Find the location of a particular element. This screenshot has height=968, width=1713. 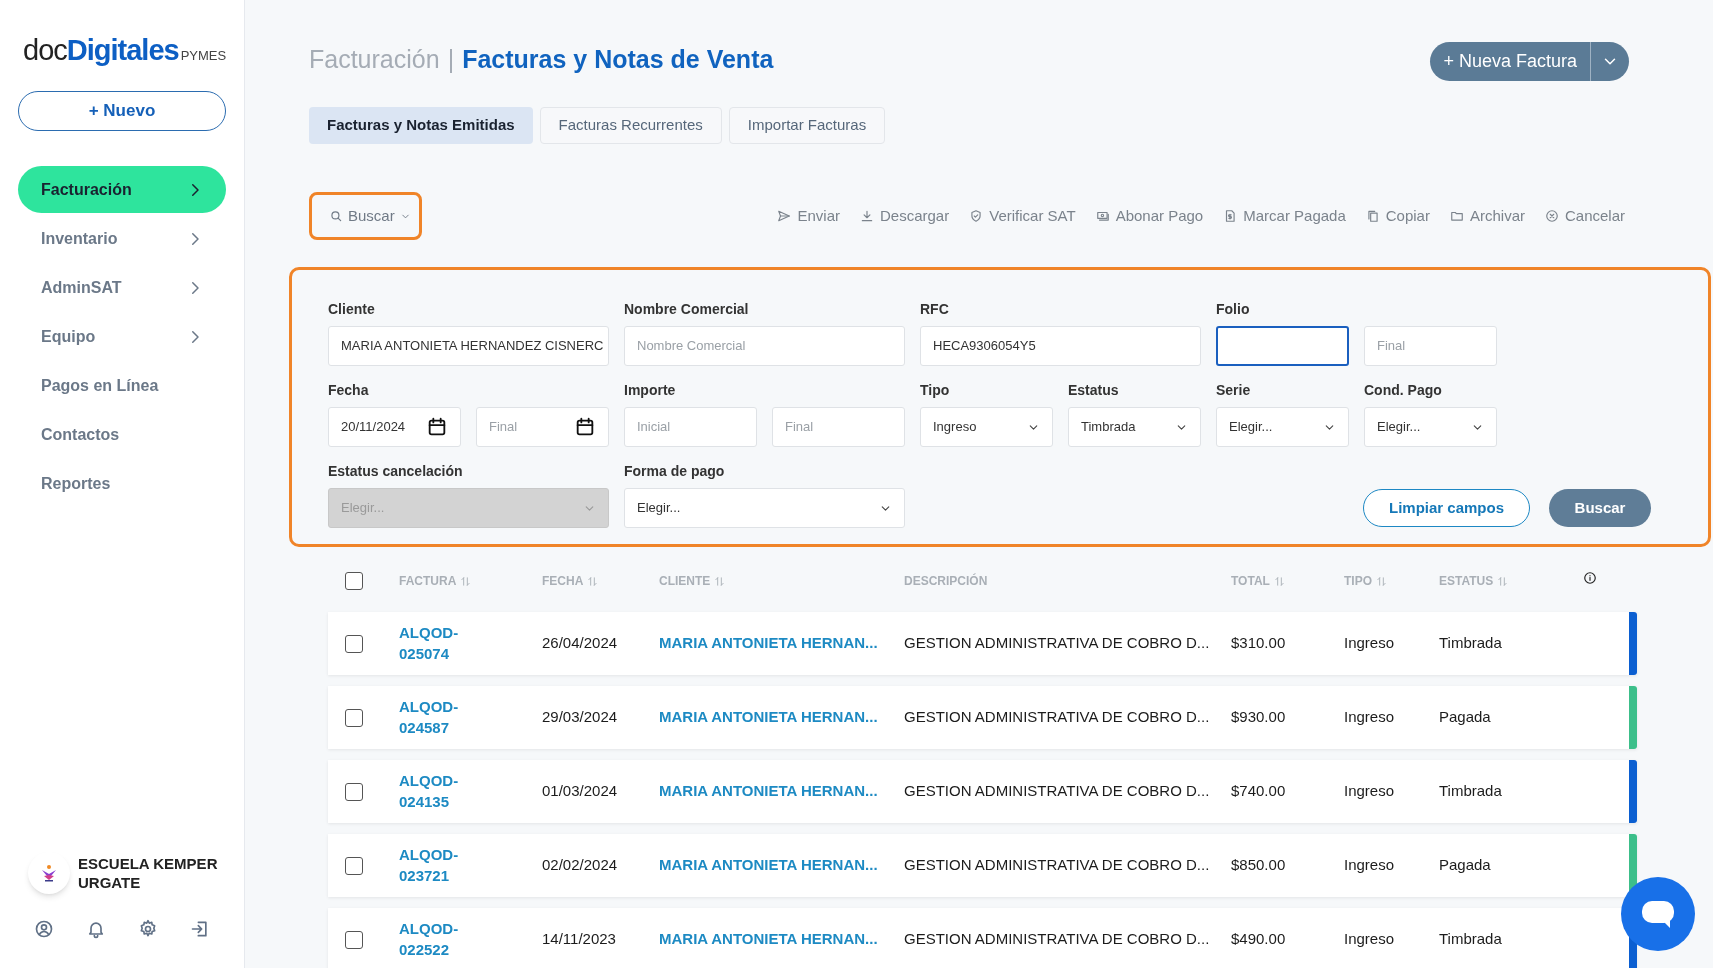

field-label: Forma de pago is located at coordinates (675, 471).